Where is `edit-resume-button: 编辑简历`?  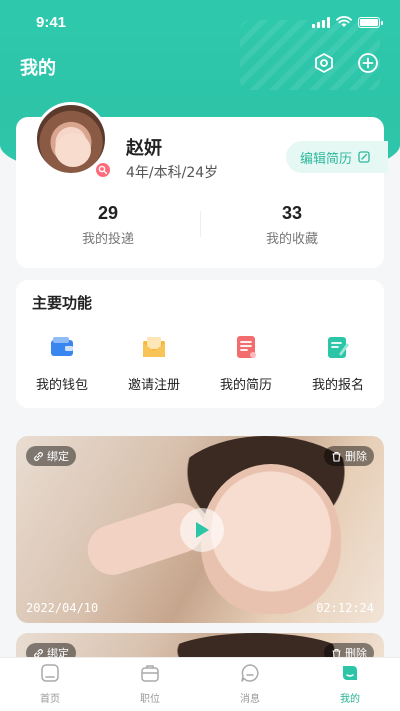
edit-resume-button: 编辑简历 is located at coordinates (337, 157).